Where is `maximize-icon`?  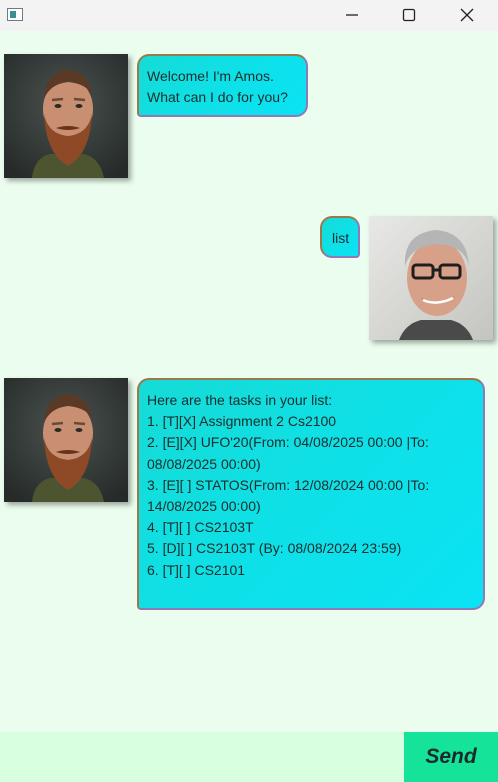
maximize-icon is located at coordinates (409, 15).